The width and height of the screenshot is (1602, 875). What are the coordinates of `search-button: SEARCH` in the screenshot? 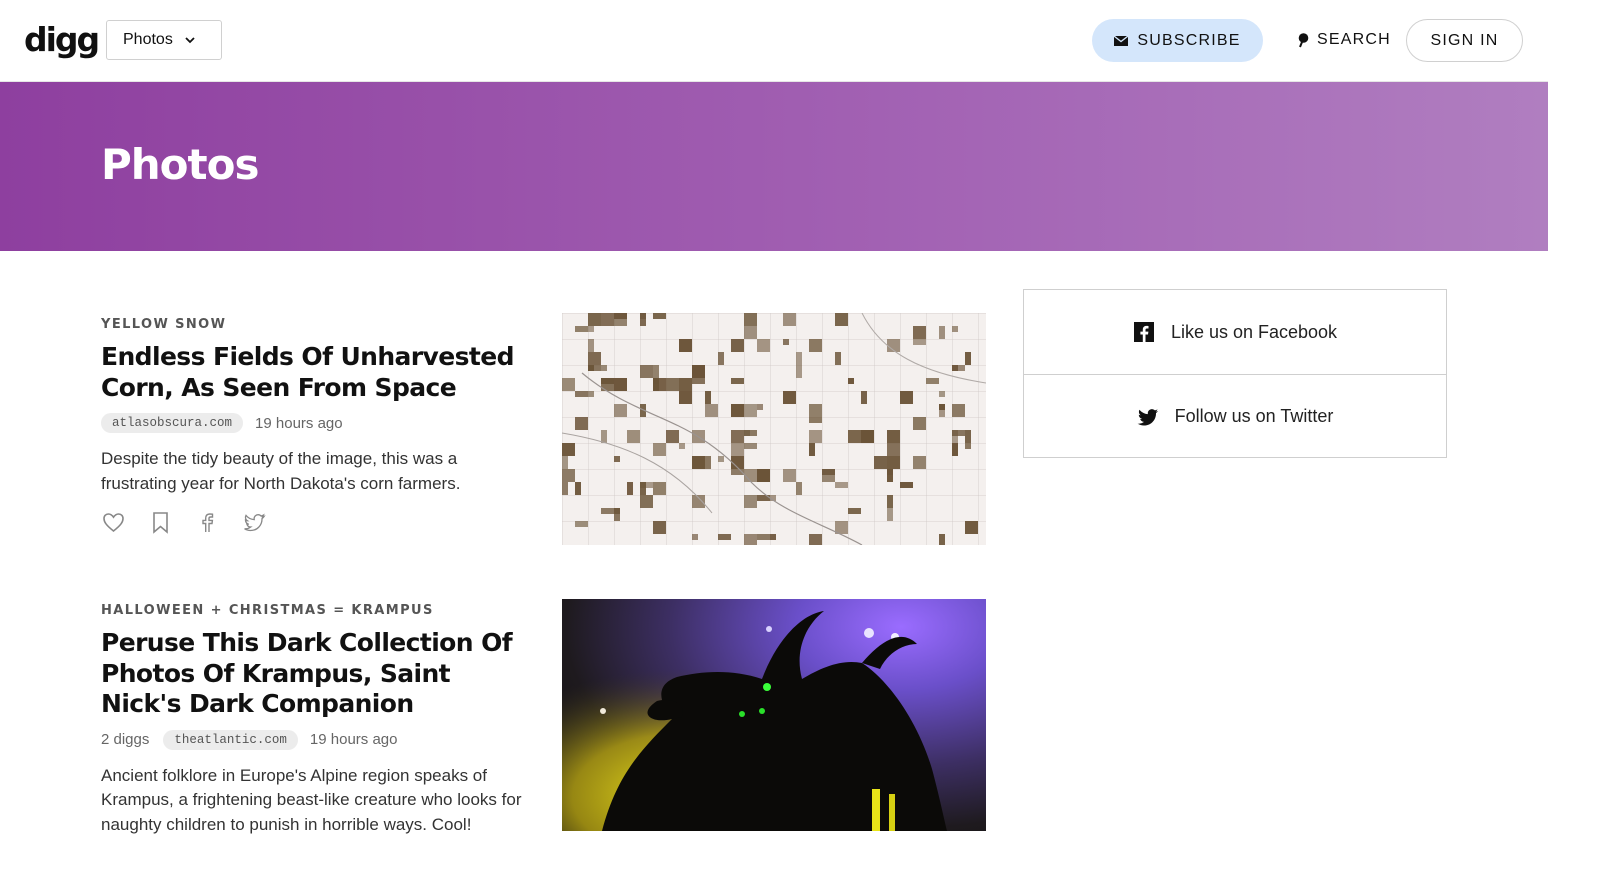 It's located at (1344, 40).